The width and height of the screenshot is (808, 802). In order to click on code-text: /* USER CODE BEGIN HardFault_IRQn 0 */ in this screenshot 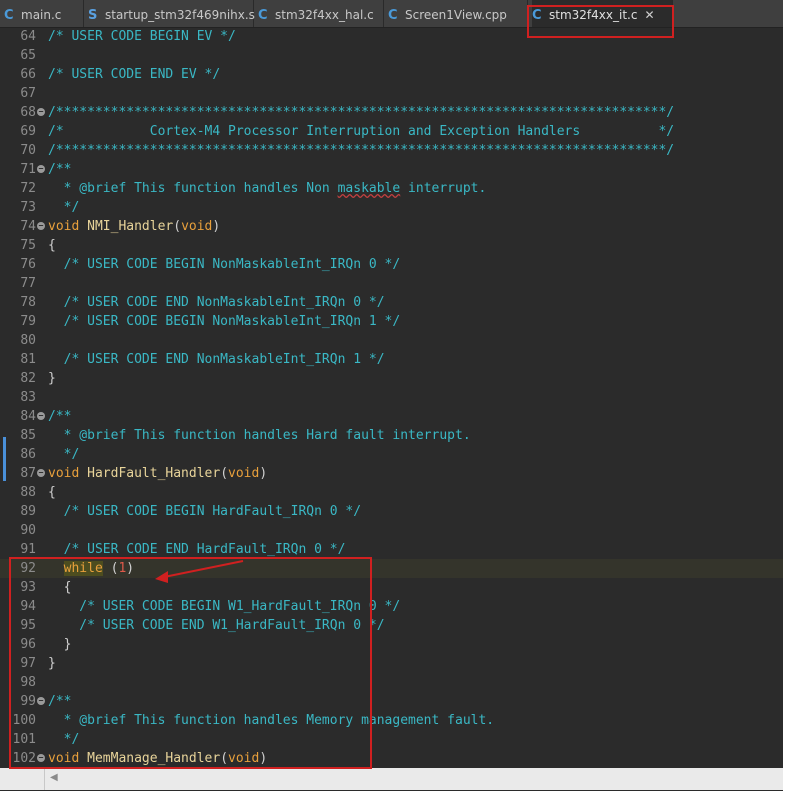, I will do `click(204, 511)`.